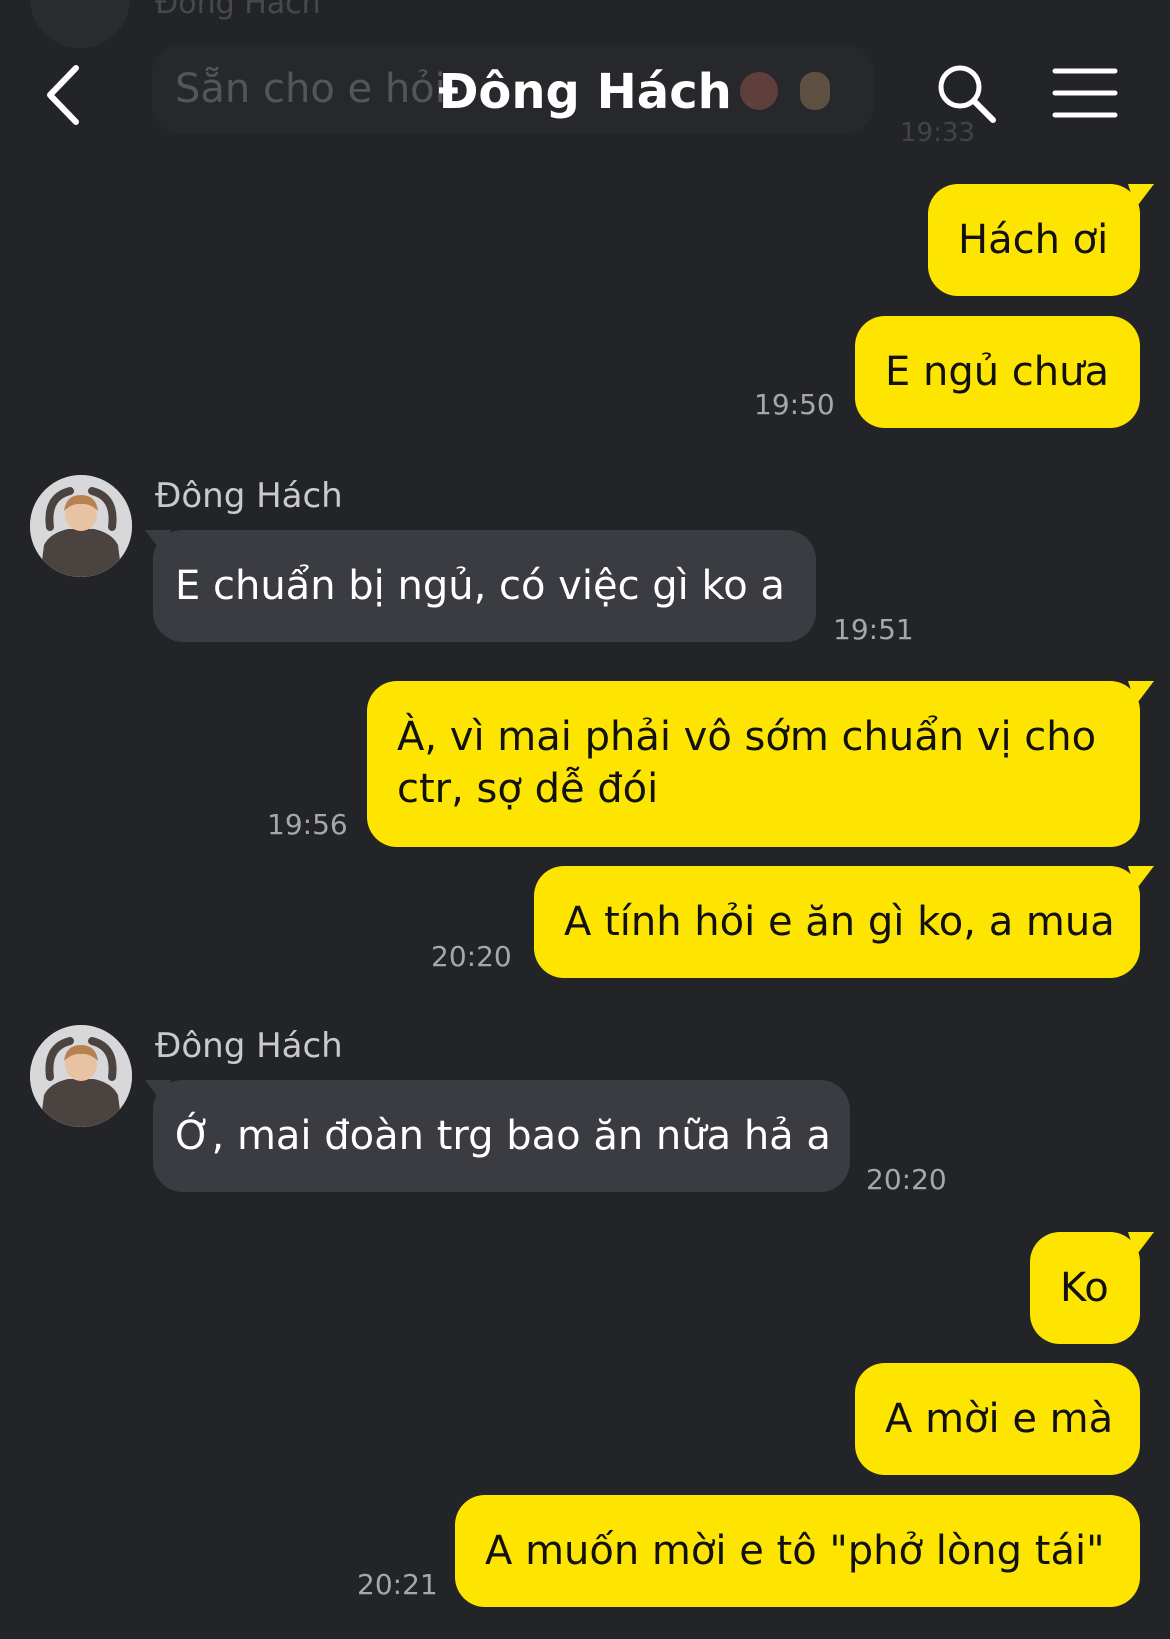 The image size is (1170, 1639). Describe the element at coordinates (307, 824) in the screenshot. I see `message-time: 19:56` at that location.